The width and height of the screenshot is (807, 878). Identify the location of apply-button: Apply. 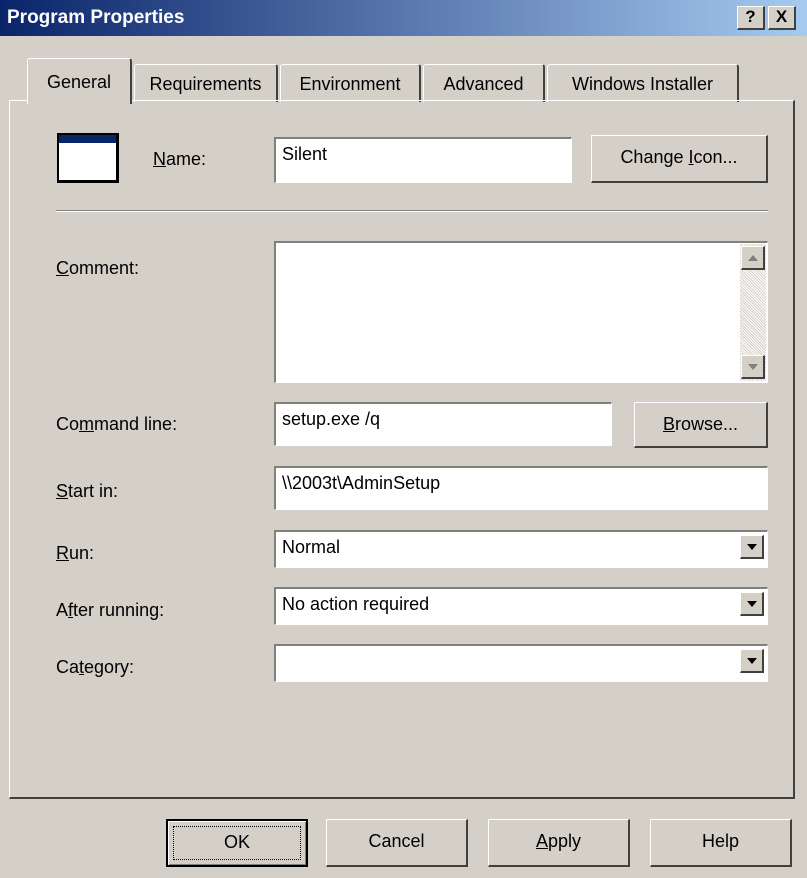
(559, 843).